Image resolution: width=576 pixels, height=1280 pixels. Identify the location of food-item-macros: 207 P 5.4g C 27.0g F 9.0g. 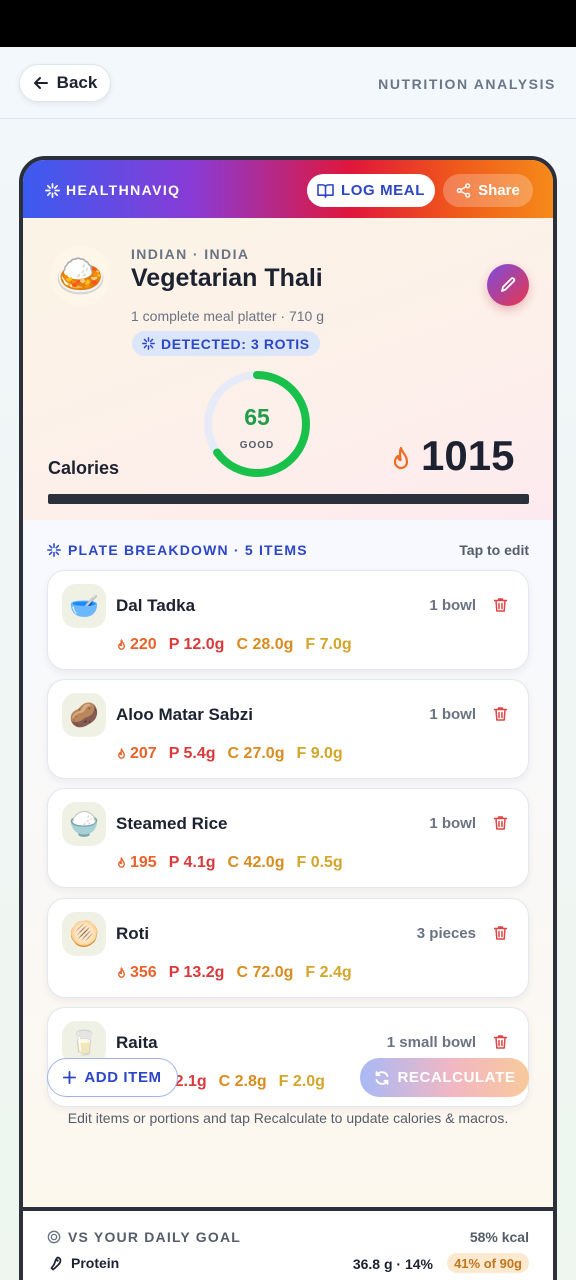
(229, 754).